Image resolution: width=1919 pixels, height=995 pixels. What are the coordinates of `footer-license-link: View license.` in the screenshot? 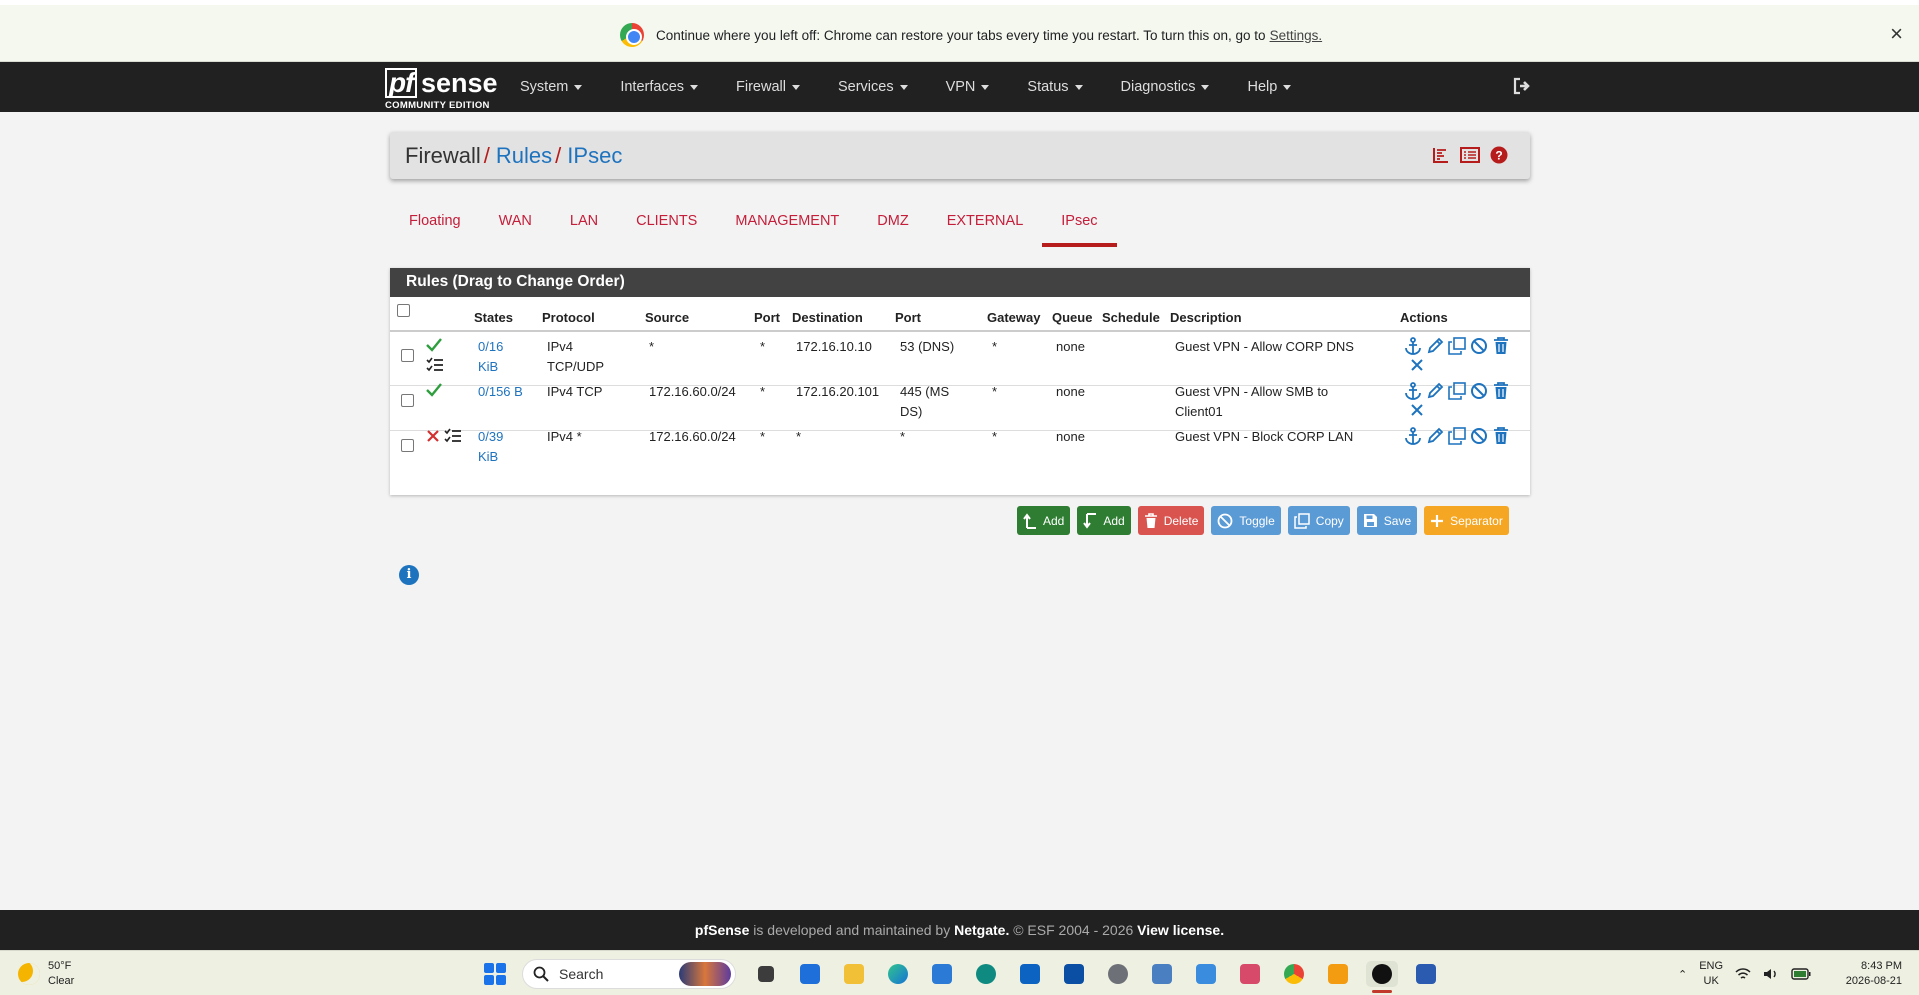 It's located at (1180, 930).